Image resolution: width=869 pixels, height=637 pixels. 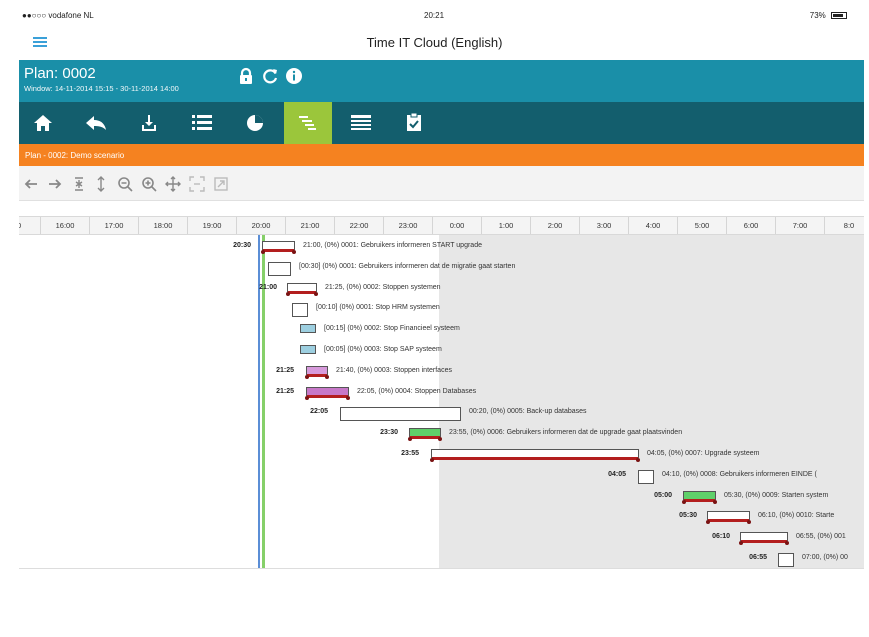 What do you see at coordinates (246, 76) in the screenshot?
I see `lock-icon` at bounding box center [246, 76].